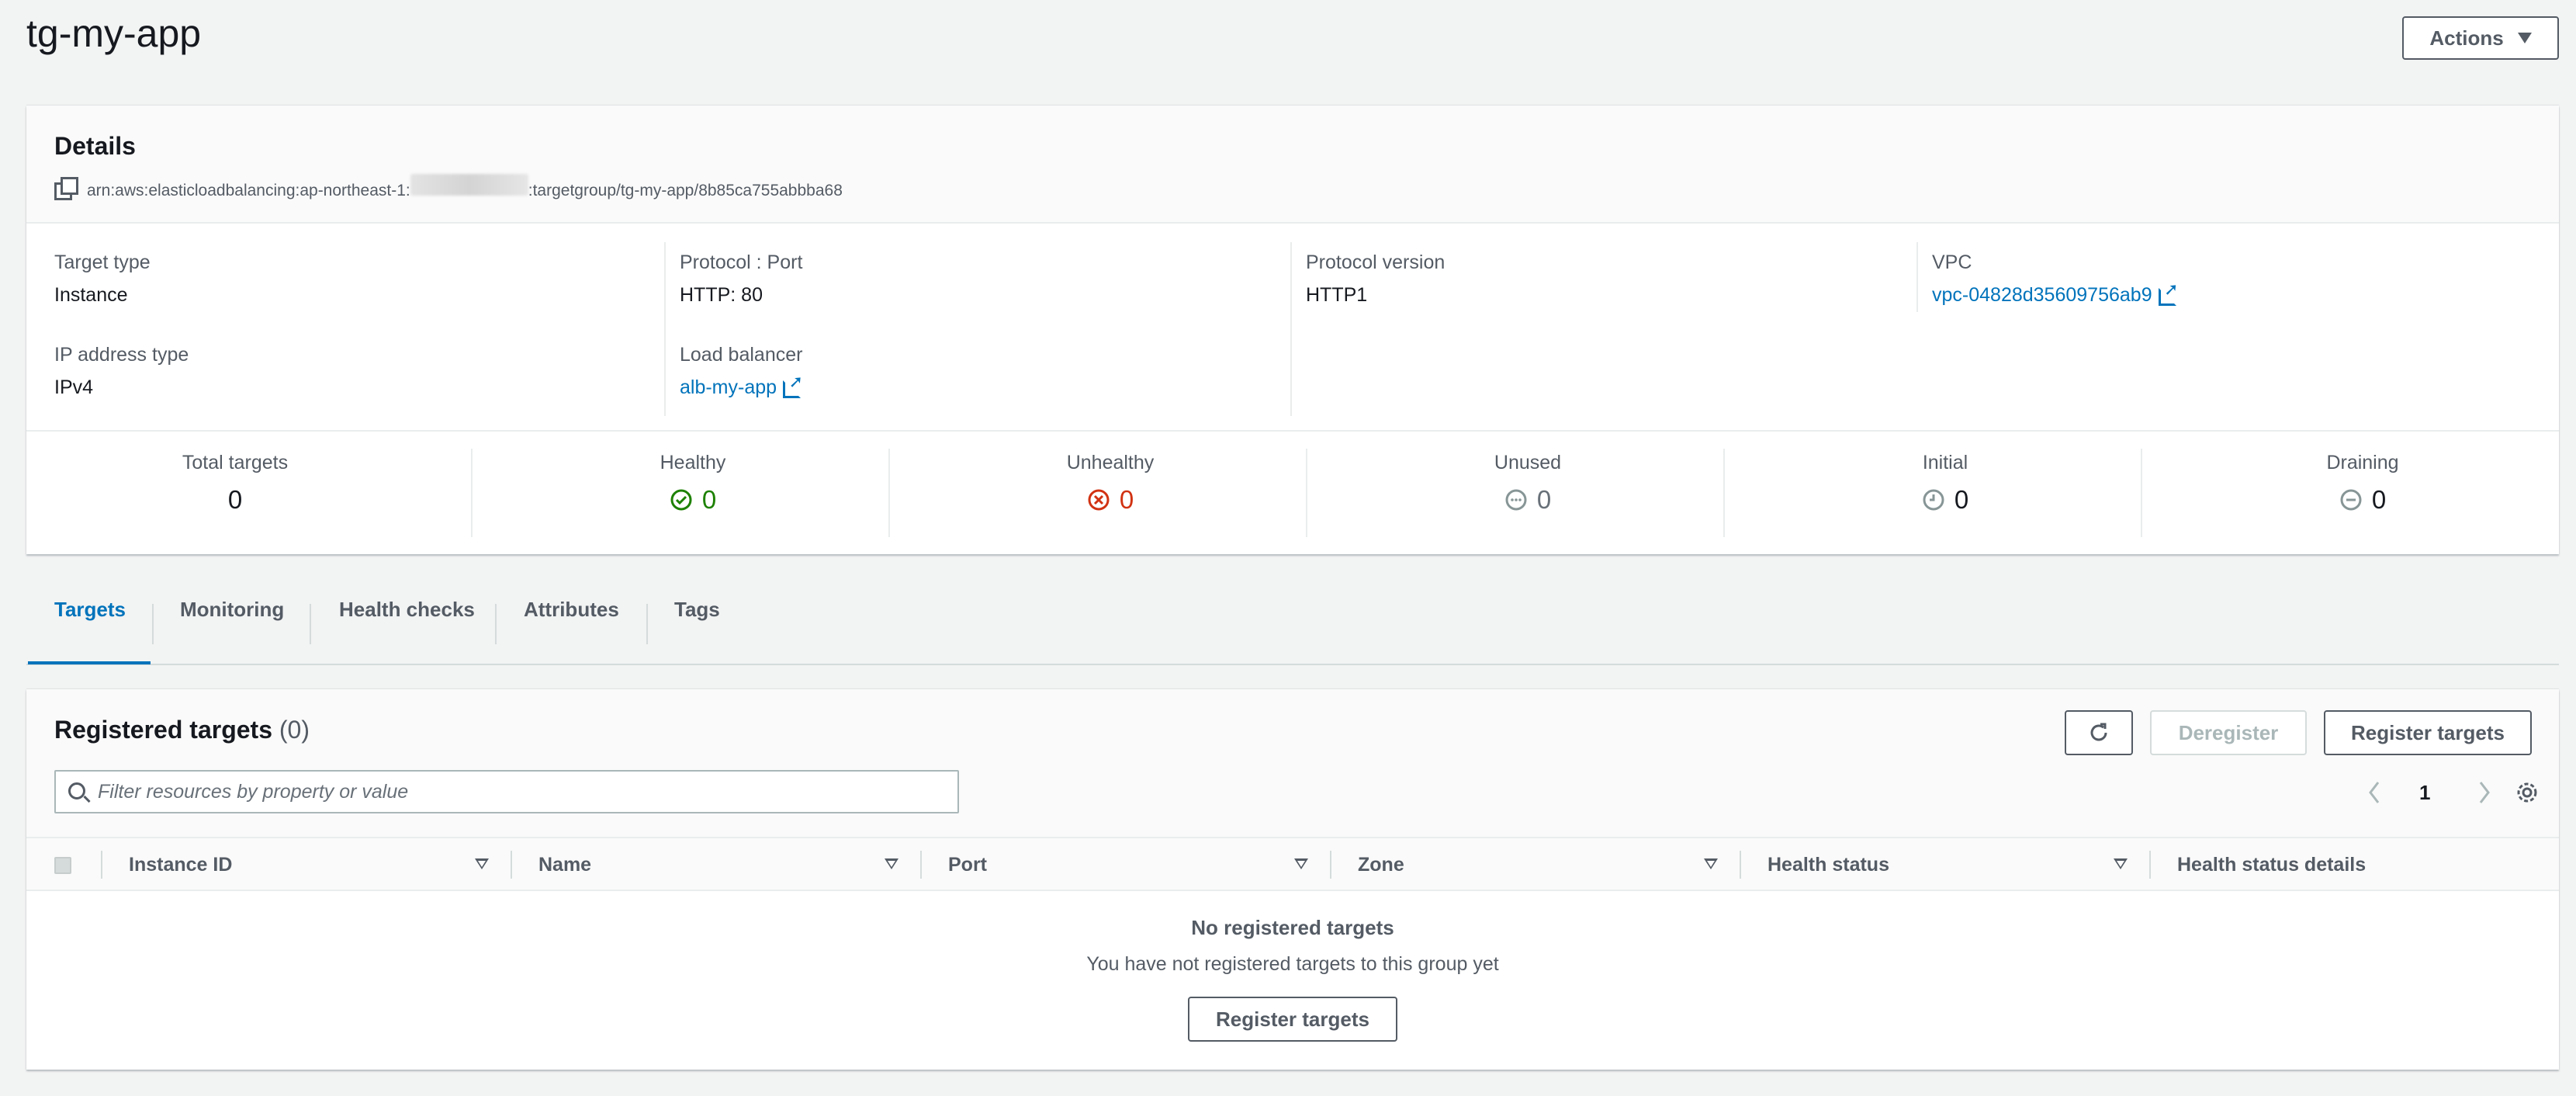  What do you see at coordinates (681, 500) in the screenshot?
I see `check-circle-icon` at bounding box center [681, 500].